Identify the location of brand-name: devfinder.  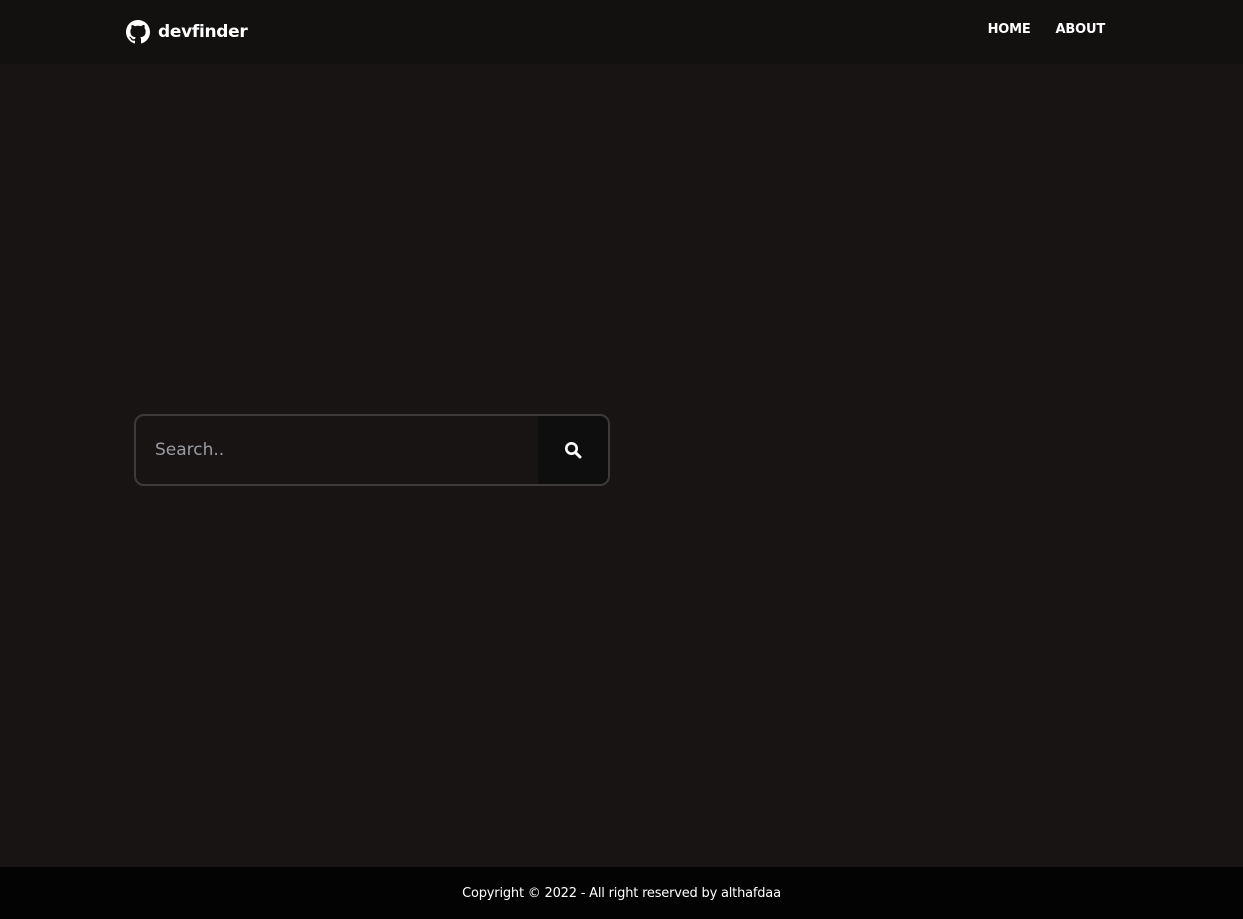
(203, 32).